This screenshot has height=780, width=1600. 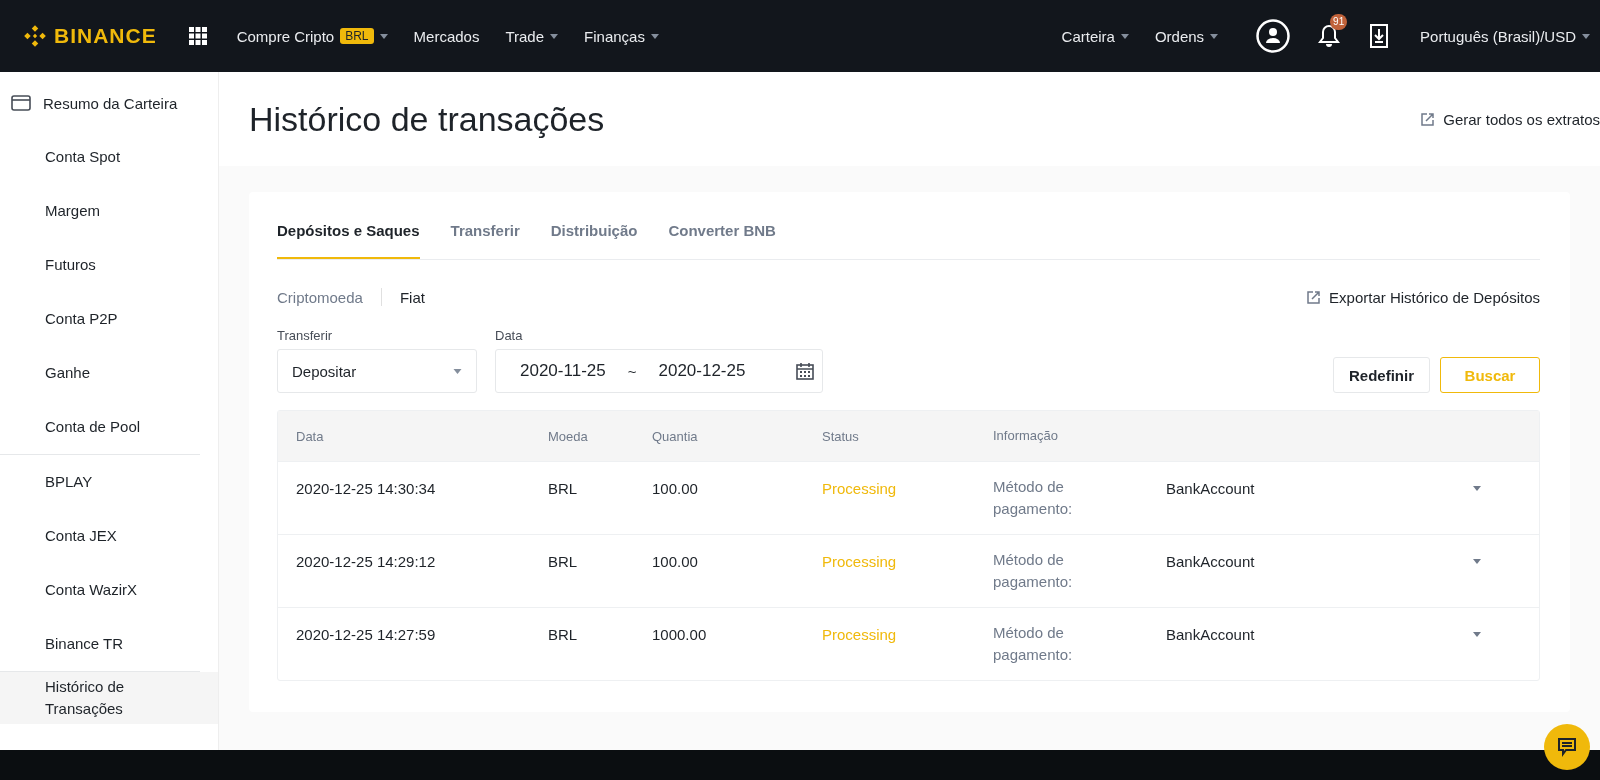 I want to click on column-header: Moeda, so click(x=568, y=436).